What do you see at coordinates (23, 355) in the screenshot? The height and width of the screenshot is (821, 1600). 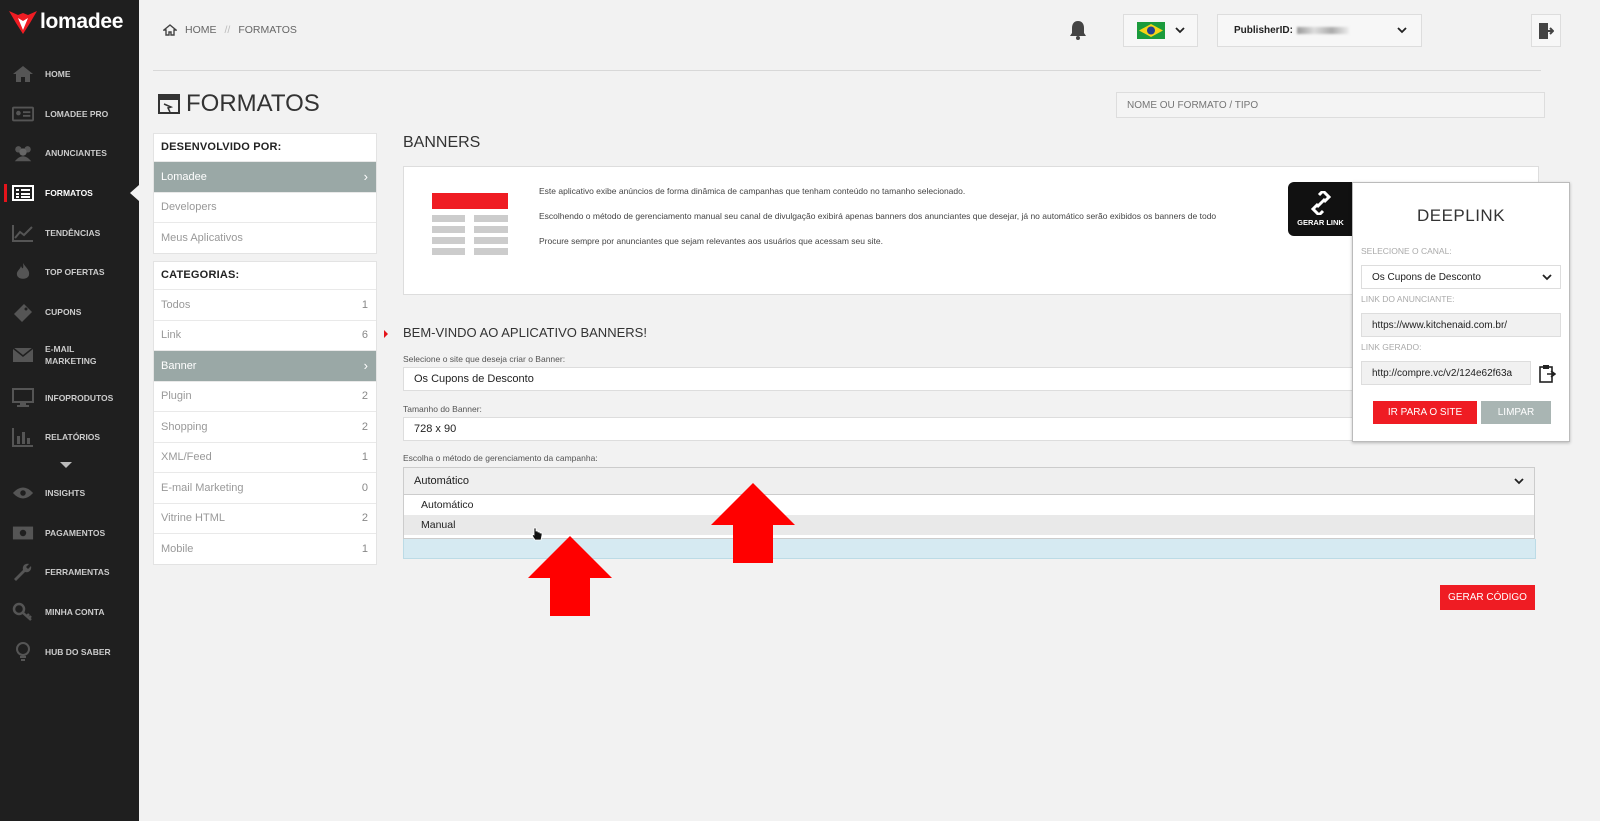 I see `envelope-icon` at bounding box center [23, 355].